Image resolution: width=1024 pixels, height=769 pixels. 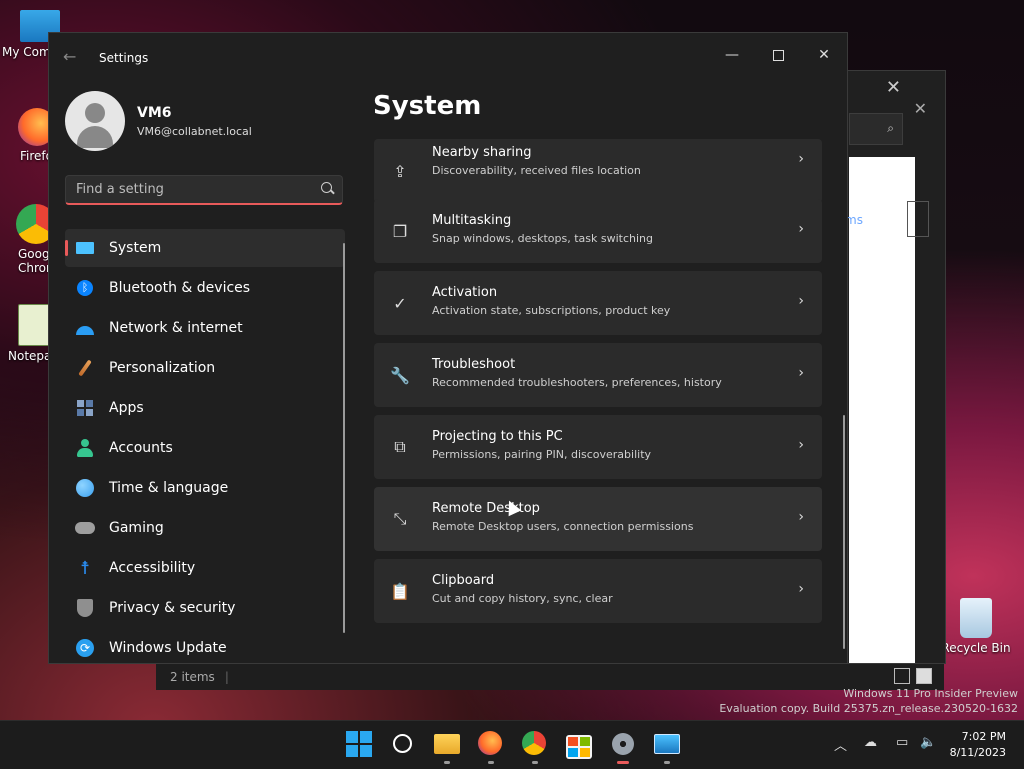 I want to click on search-input, so click(x=196, y=189).